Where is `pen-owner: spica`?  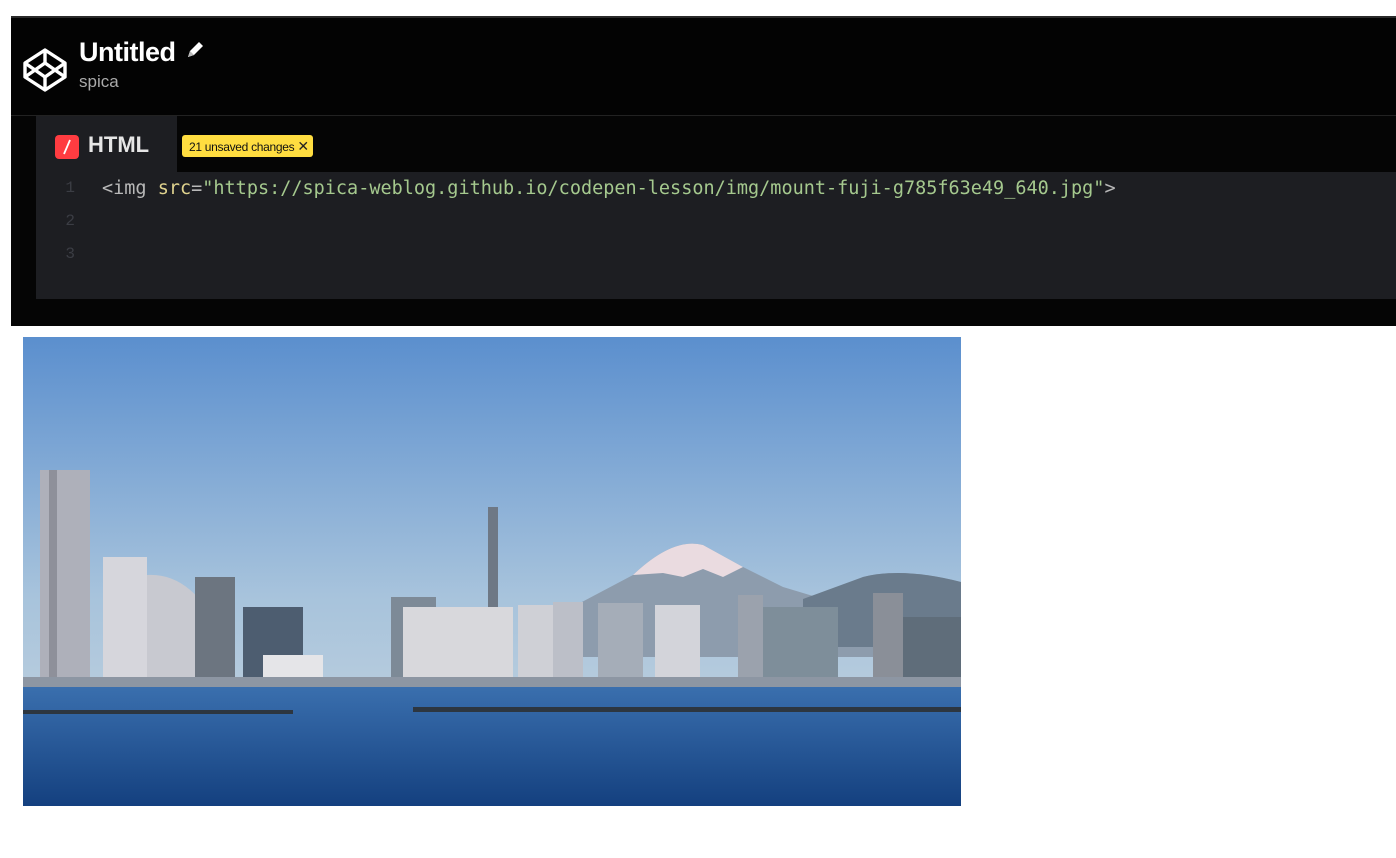
pen-owner: spica is located at coordinates (142, 82).